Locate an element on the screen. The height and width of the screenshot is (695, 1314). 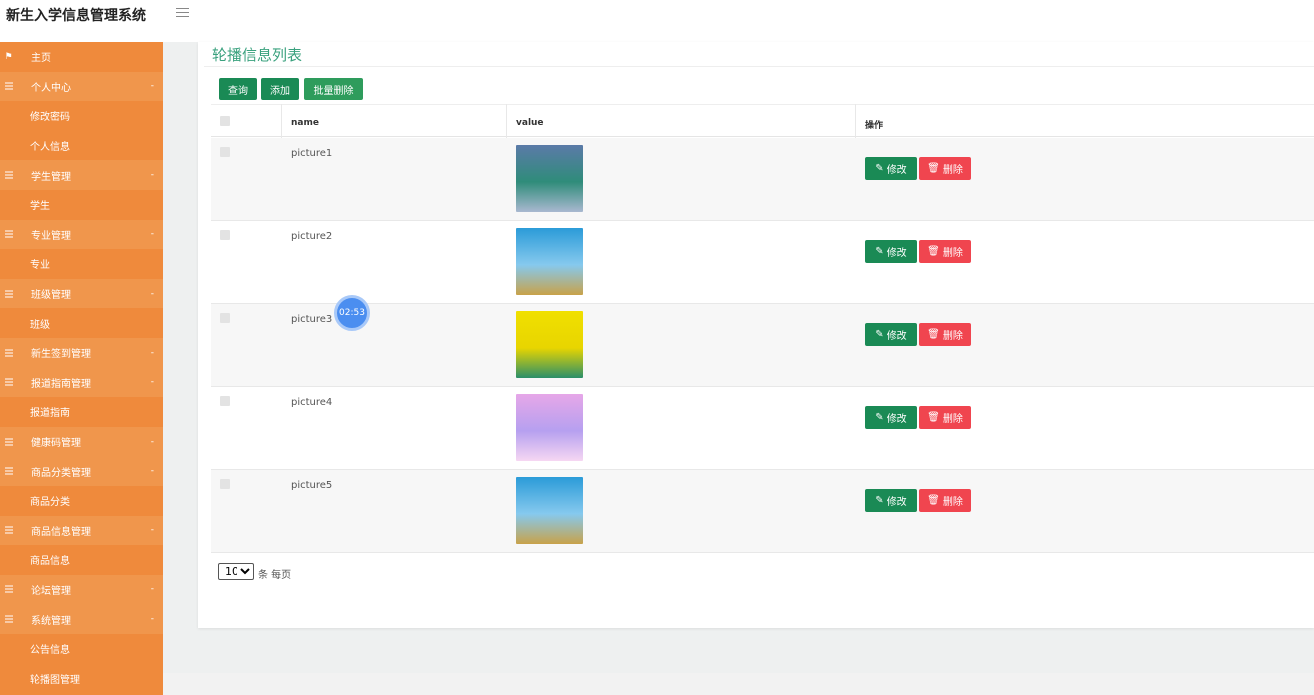
sidebar-item-label: 主页 is located at coordinates (41, 59).